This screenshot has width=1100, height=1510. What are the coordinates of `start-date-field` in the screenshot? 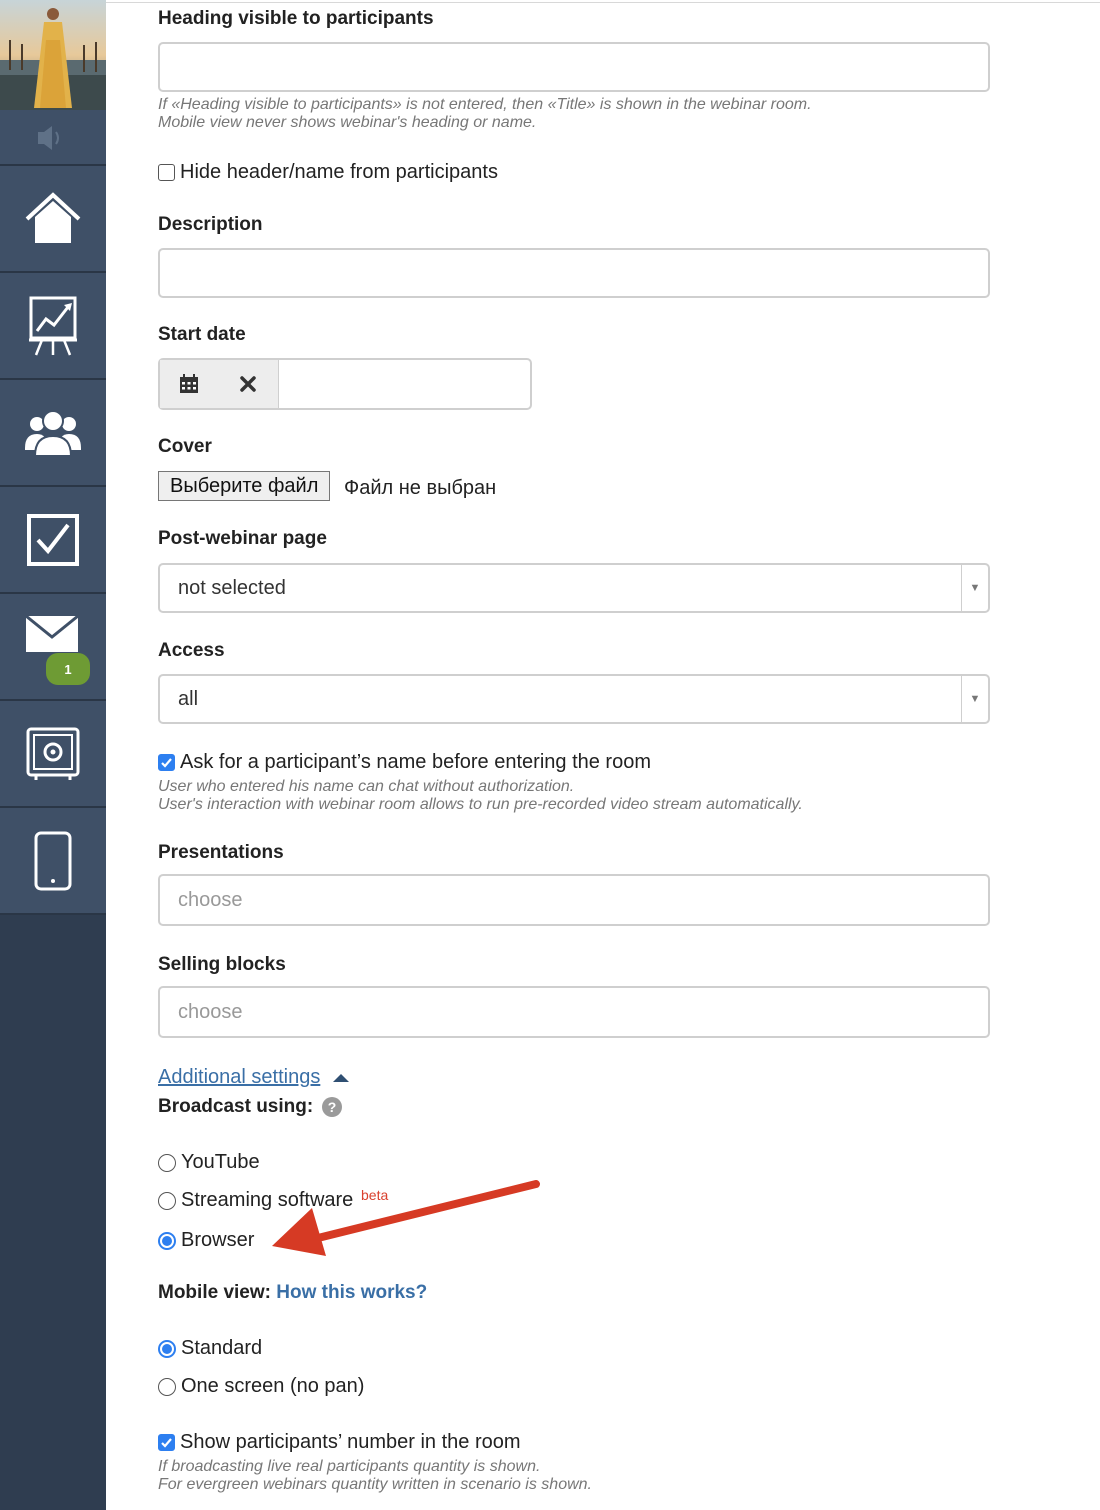 It's located at (345, 384).